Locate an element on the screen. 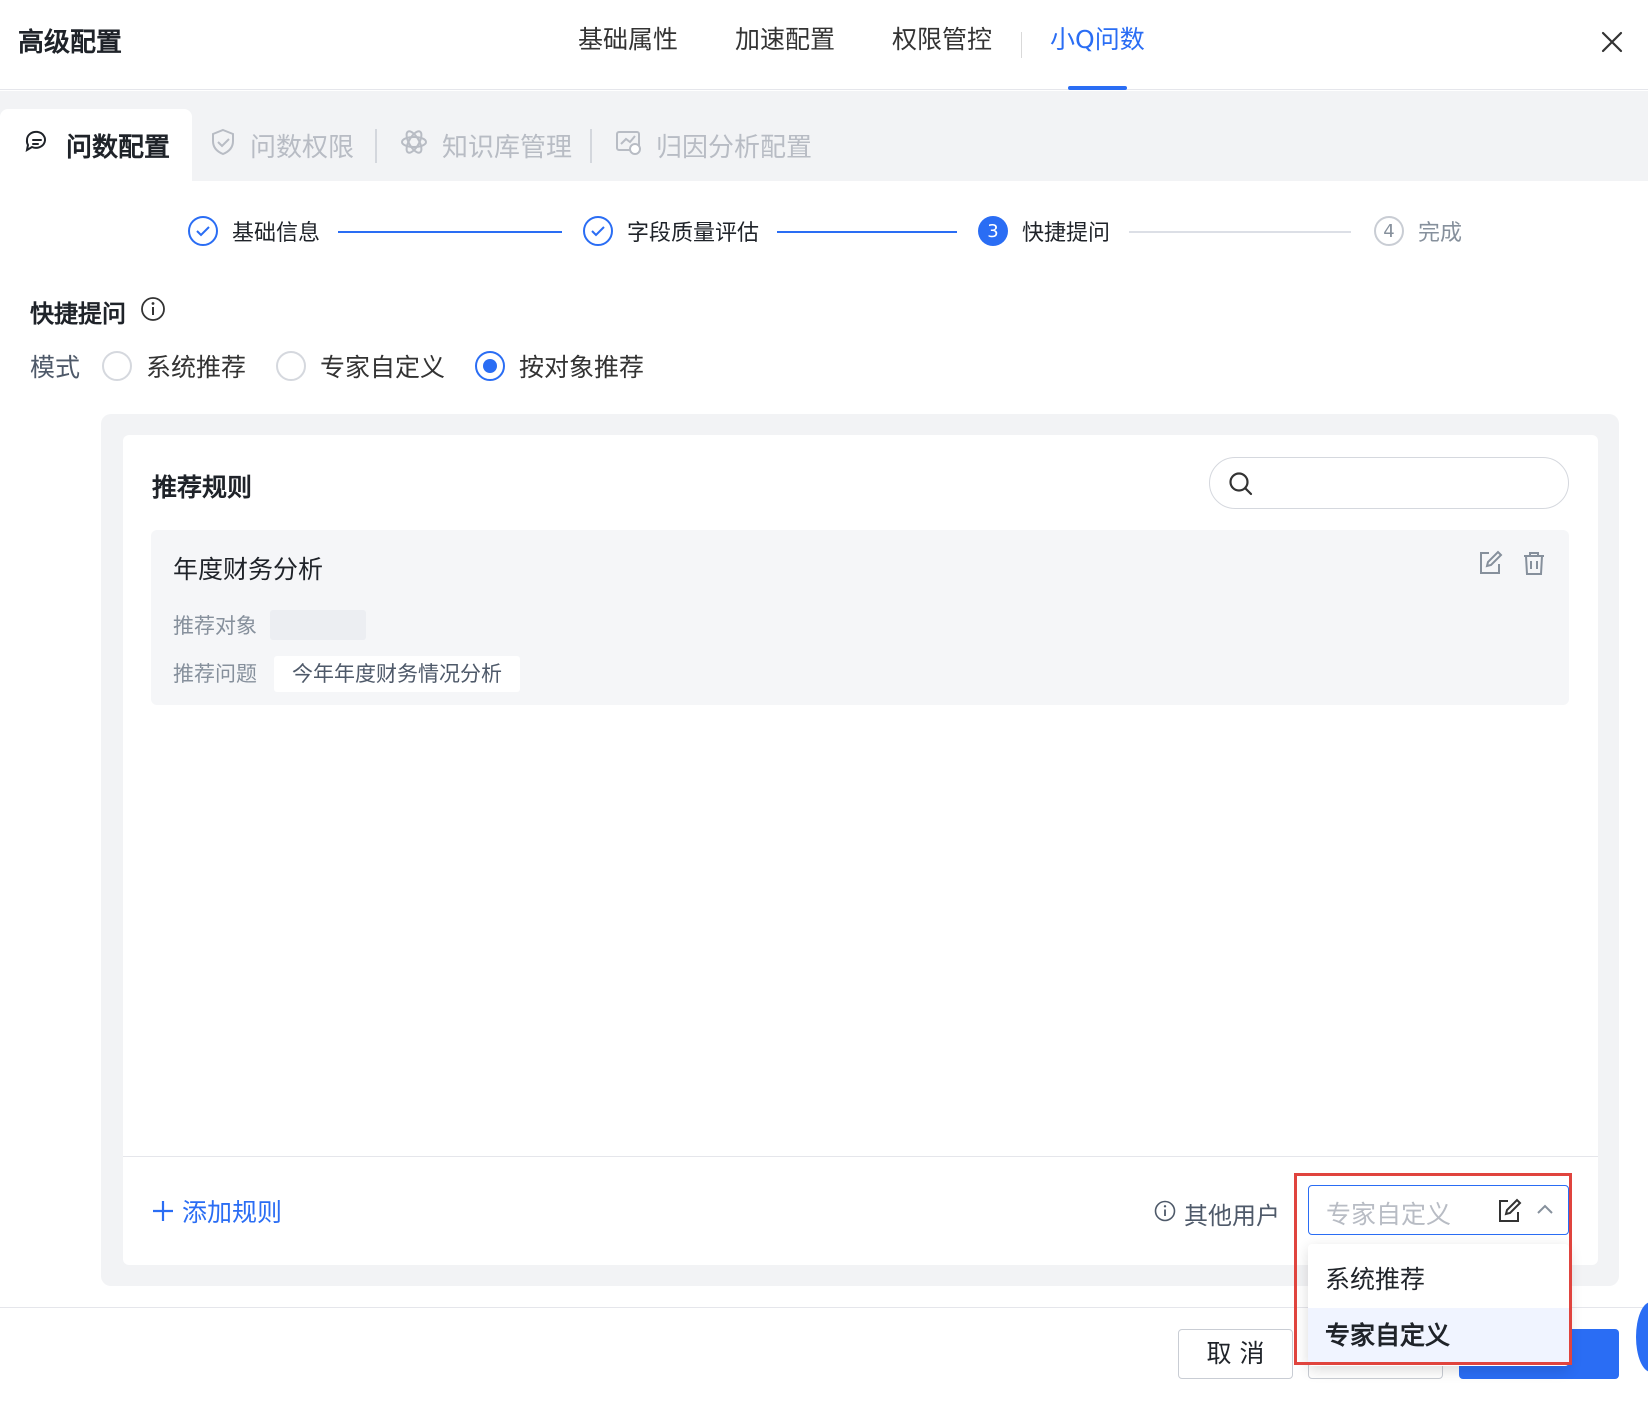 Image resolution: width=1648 pixels, height=1406 pixels. cancel-button: 取 消 is located at coordinates (1235, 1354).